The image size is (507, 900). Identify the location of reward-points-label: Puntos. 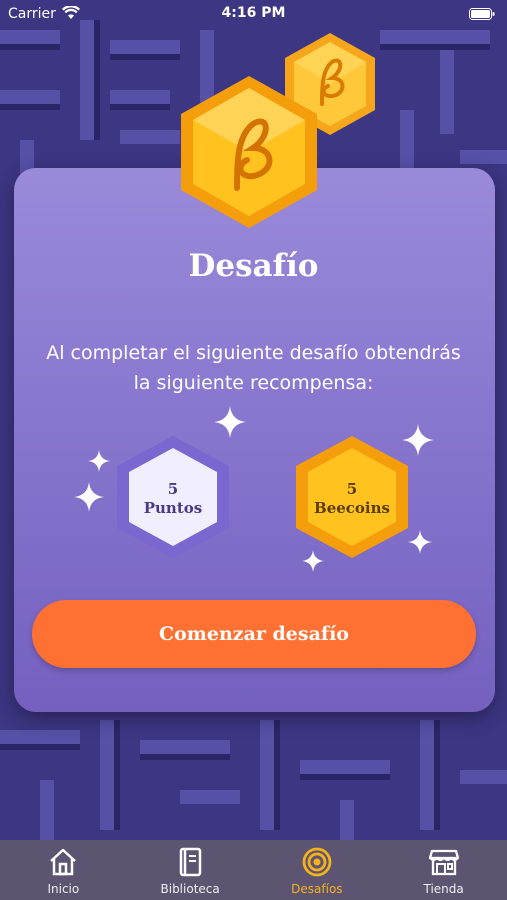
(173, 508).